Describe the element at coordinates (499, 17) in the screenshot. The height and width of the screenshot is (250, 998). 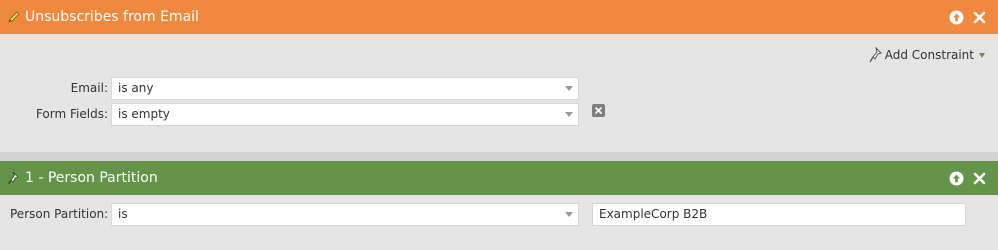
I see `filter-header-unsubscribes: Unsubscribes from Email` at that location.